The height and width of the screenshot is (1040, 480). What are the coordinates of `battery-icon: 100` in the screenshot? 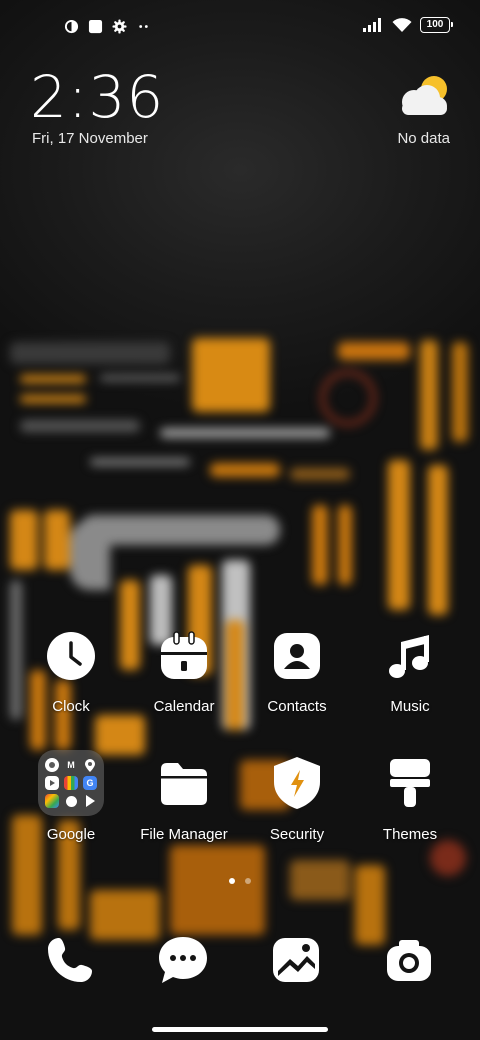 It's located at (436, 25).